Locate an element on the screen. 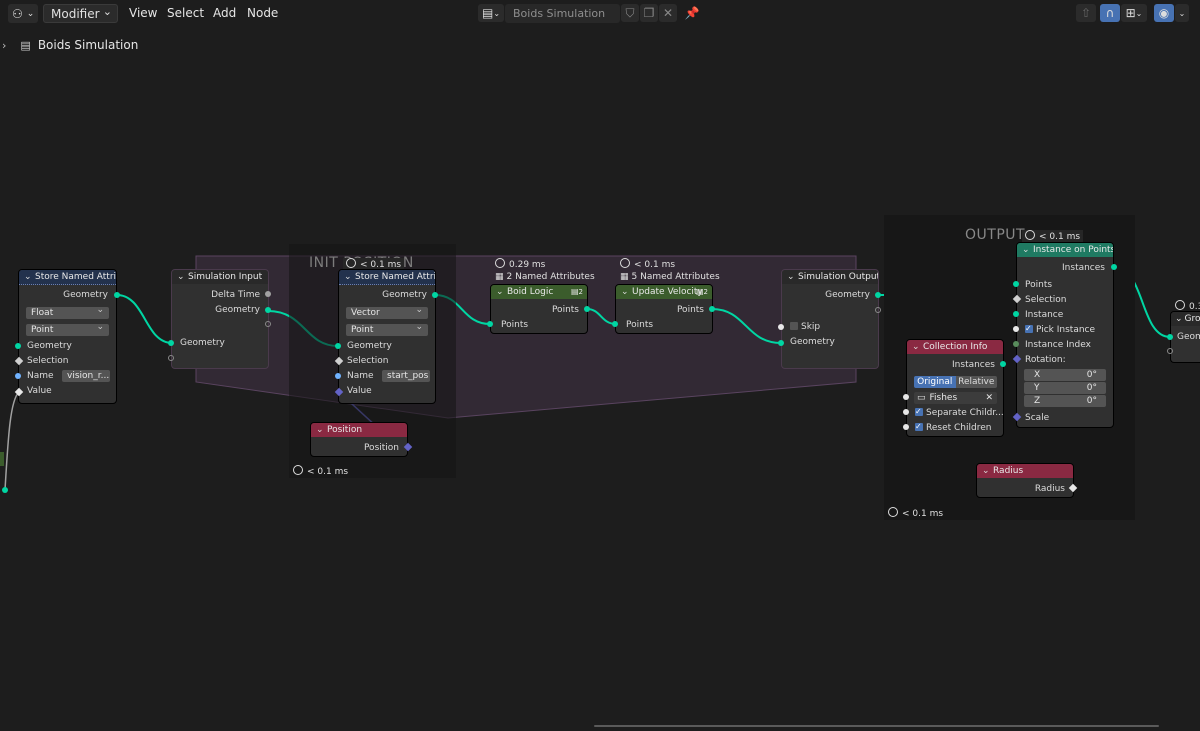  socket-simoutput-in-geometry is located at coordinates (781, 343).